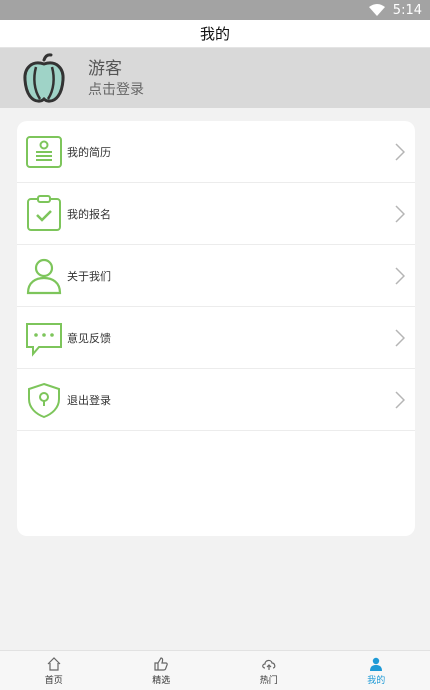 The width and height of the screenshot is (430, 690). I want to click on nav-tab-mine: 我的, so click(376, 670).